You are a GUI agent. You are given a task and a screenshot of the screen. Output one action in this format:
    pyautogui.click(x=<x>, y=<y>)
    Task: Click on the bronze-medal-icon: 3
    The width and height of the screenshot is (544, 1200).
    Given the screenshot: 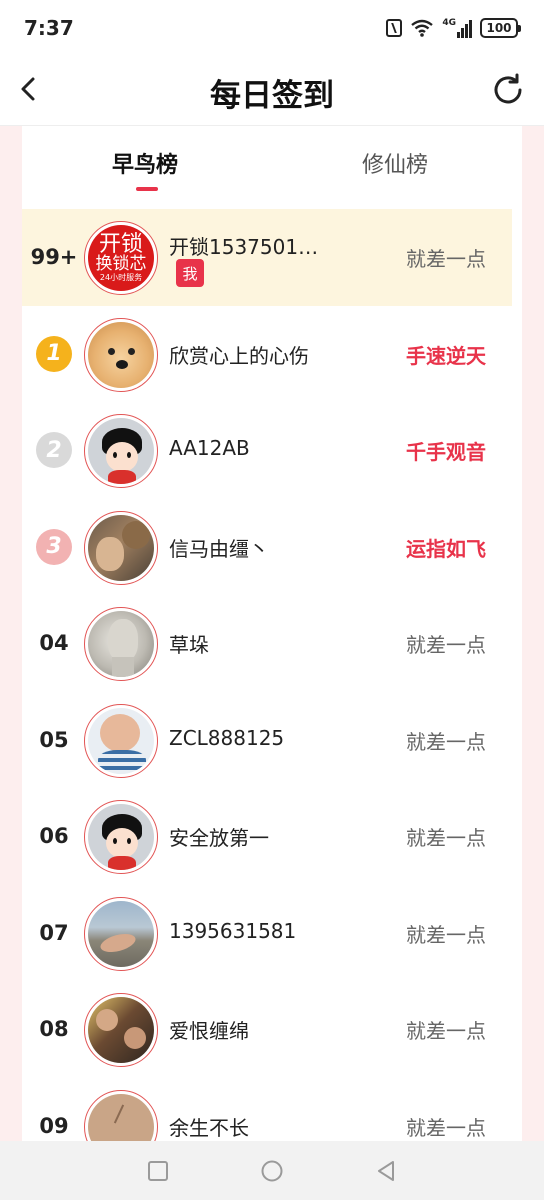 What is the action you would take?
    pyautogui.click(x=54, y=546)
    